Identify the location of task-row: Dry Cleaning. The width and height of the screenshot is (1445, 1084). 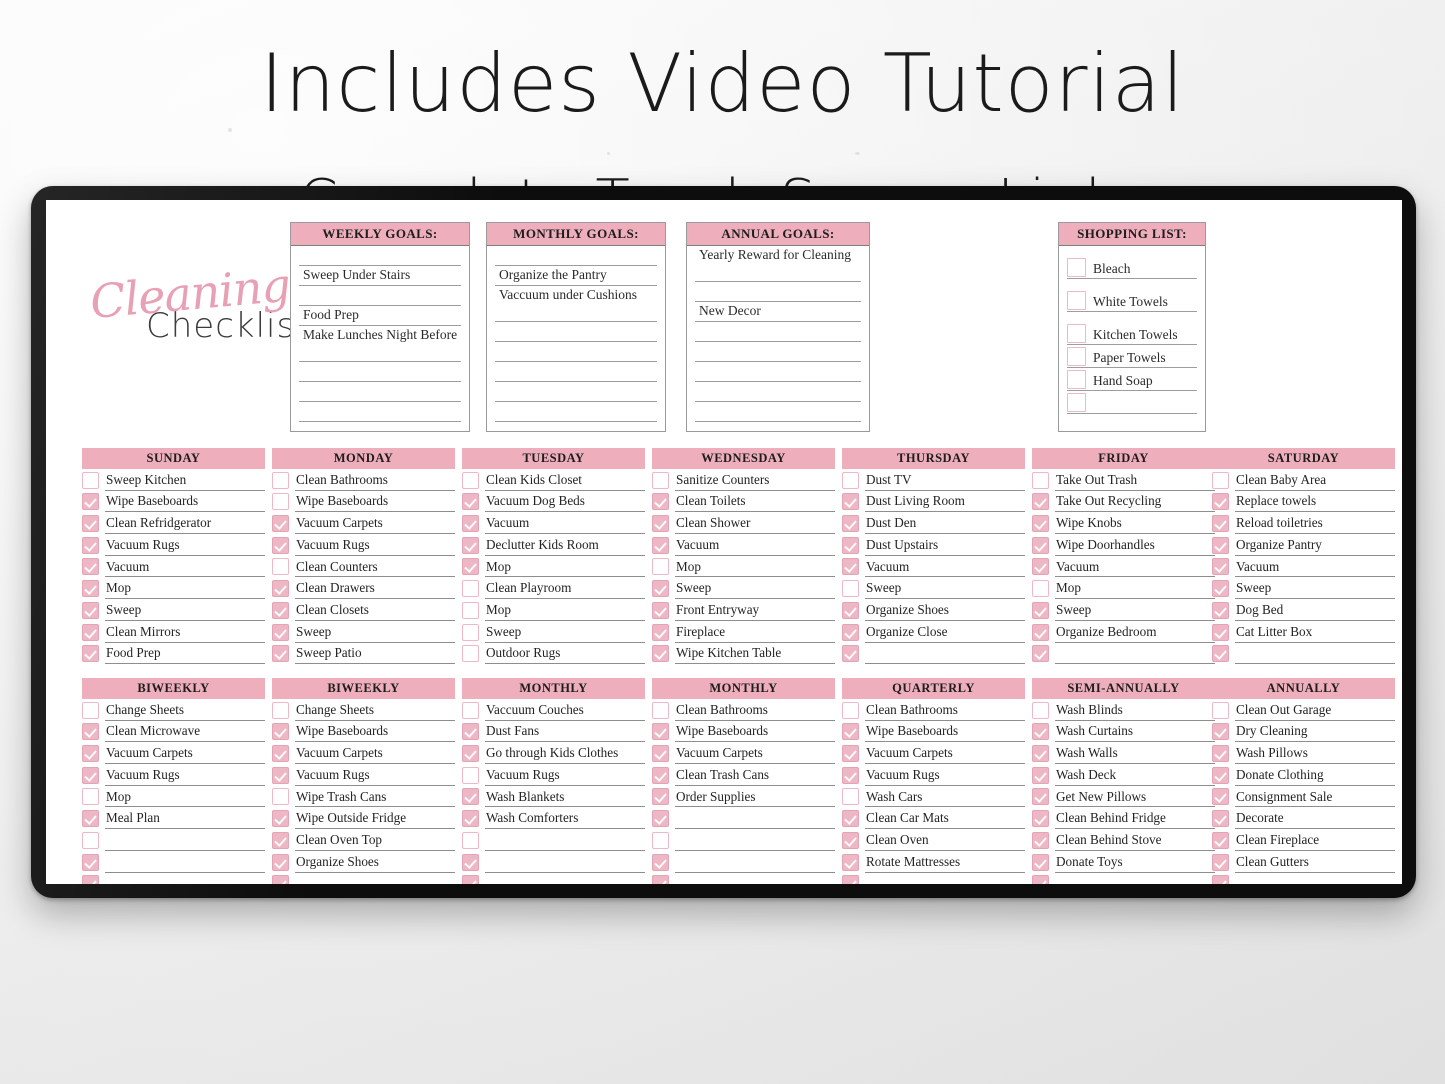
(1303, 732).